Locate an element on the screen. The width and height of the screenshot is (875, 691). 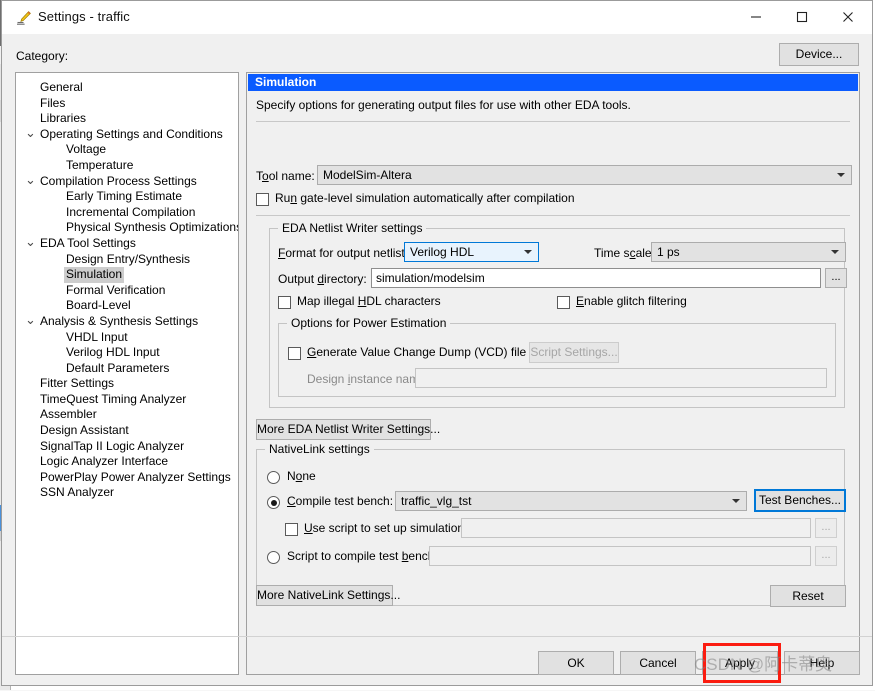
tree-item-assembler: Assembler is located at coordinates (127, 415).